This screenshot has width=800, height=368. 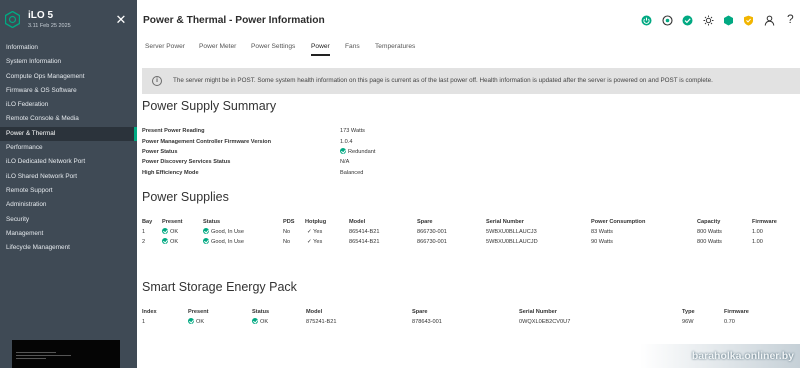 I want to click on sidebar-item-ilo-shared-network-port: iLO Shared Network Port, so click(x=68, y=177).